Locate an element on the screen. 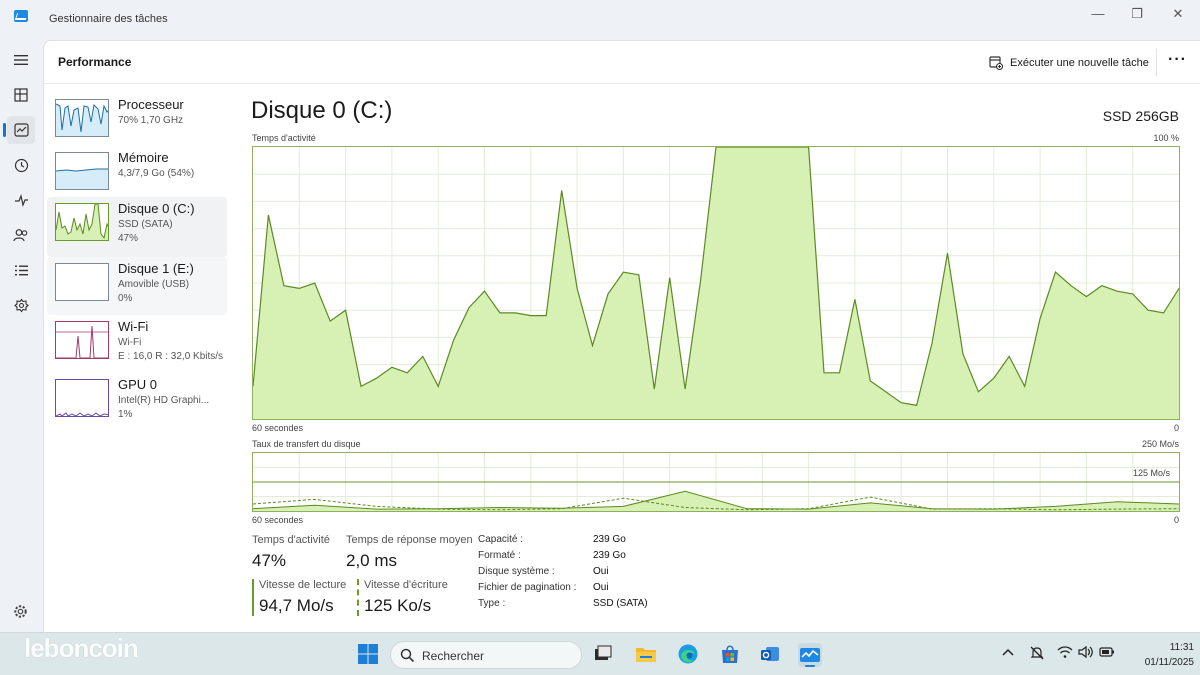 This screenshot has height=675, width=1200. disk-0-thumbnail is located at coordinates (82, 222).